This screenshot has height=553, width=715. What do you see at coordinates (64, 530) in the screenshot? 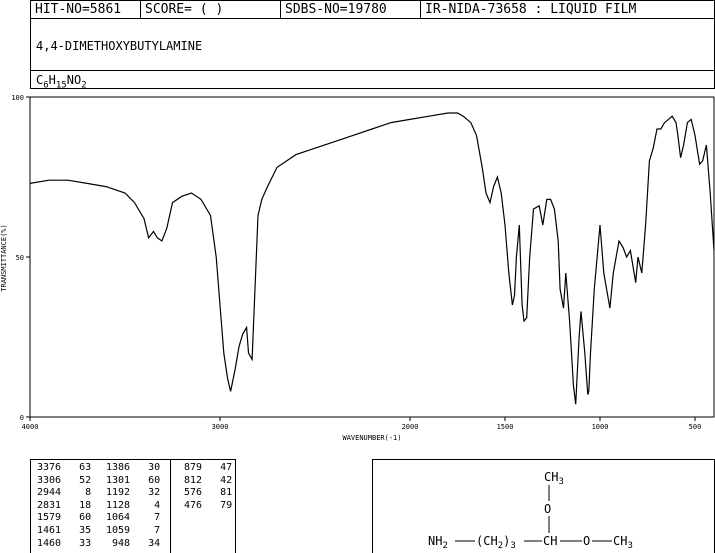
I see `peak-row: 1461 35` at bounding box center [64, 530].